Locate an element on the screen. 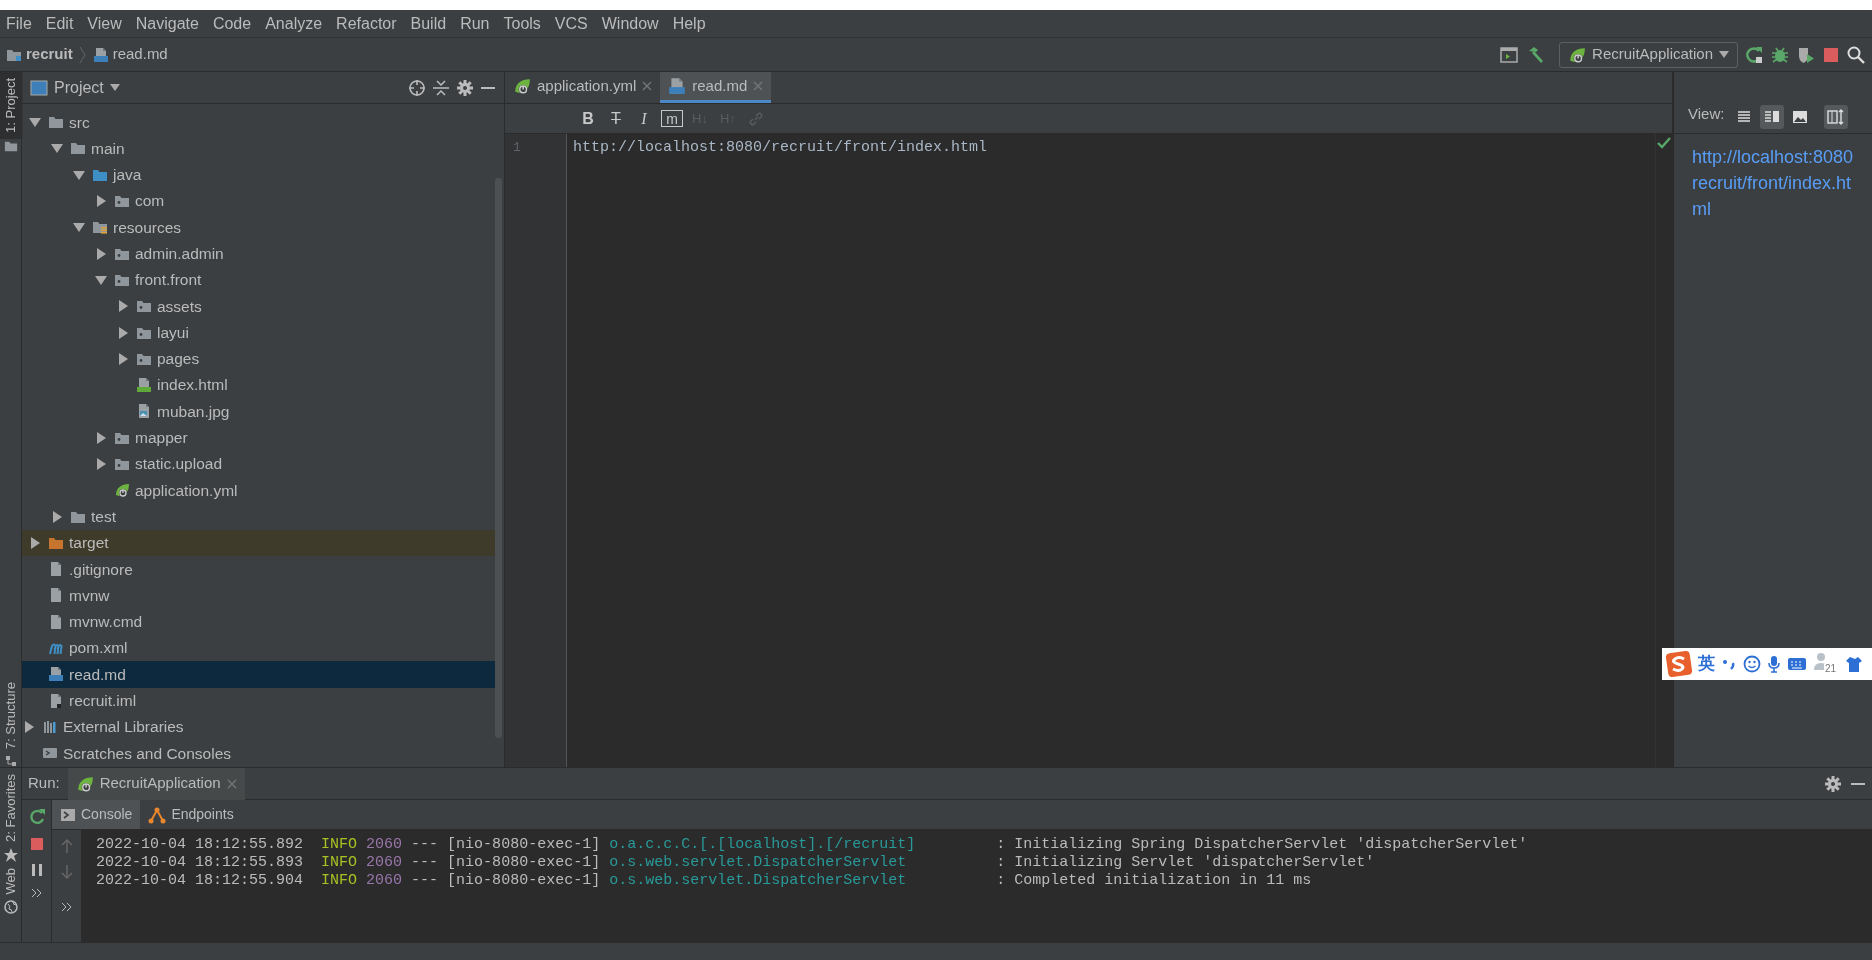 This screenshot has height=960, width=1872. log-line: 2022-10-04 18:12:55.893 INFO 2060 --- [nio-8080-exec-1] o.s.web.servlet.DispatcherServlet : Initializing Servlet 'dispatcherServlet' is located at coordinates (736, 863).